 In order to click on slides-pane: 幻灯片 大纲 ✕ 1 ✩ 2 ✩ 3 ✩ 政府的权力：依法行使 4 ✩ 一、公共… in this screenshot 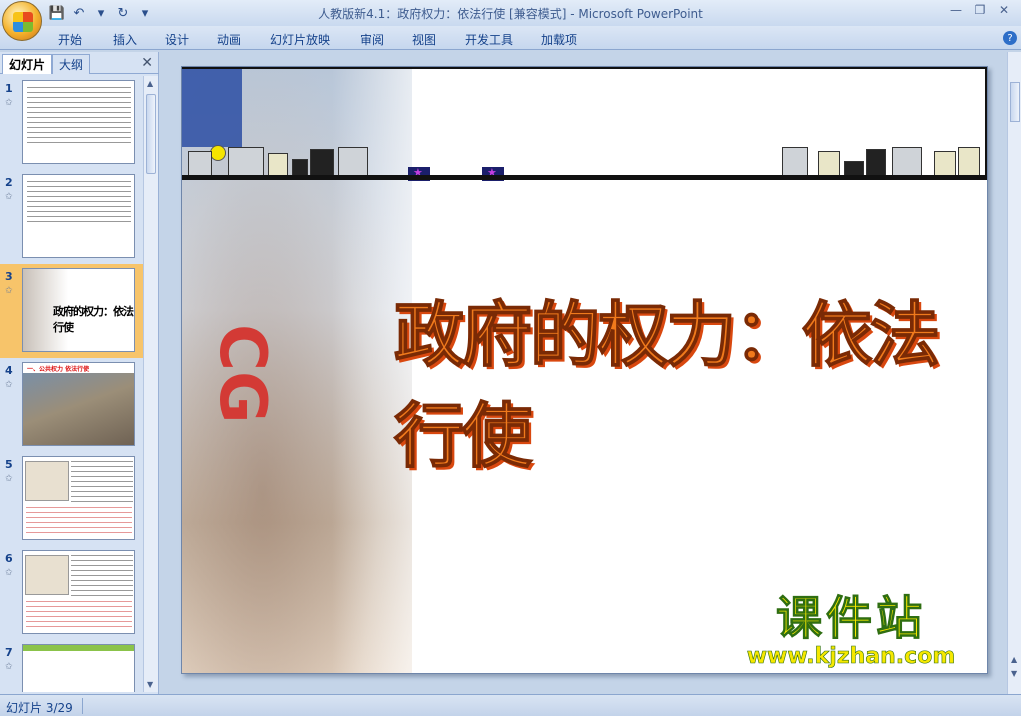, I will do `click(79, 373)`.